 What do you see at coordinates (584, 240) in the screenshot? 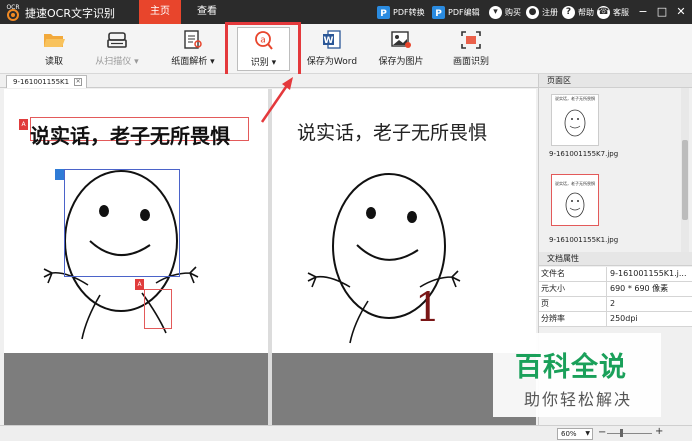
I see `page-thumbnail-2-name: 9-161001155K1.jpg` at bounding box center [584, 240].